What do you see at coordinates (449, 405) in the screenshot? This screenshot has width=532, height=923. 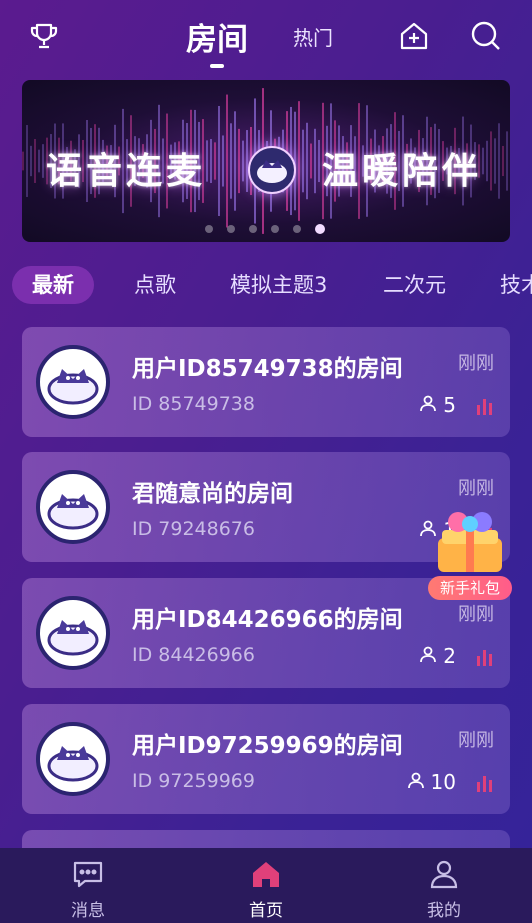 I see `room-count-value: 5` at bounding box center [449, 405].